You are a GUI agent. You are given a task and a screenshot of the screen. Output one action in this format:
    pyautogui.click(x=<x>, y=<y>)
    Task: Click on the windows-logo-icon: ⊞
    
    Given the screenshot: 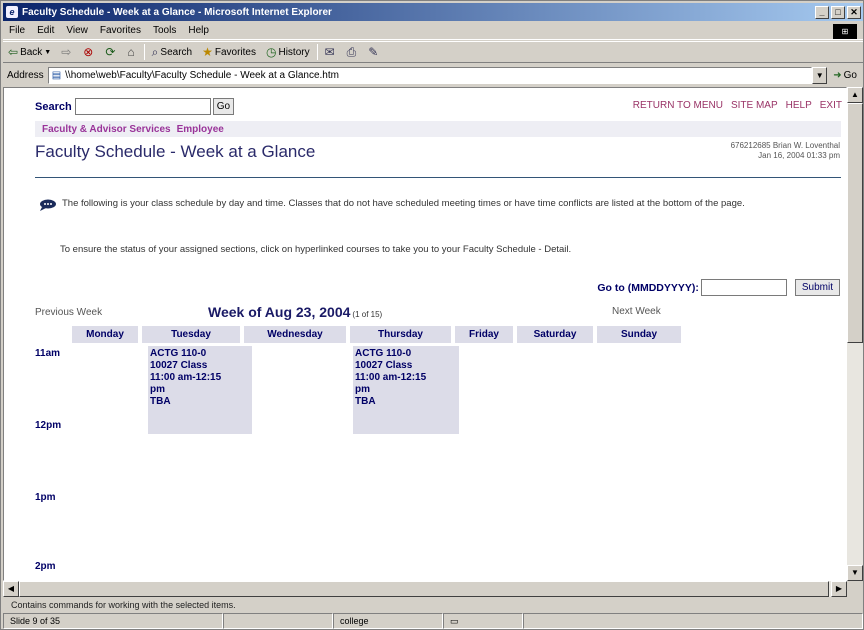 What is the action you would take?
    pyautogui.click(x=845, y=31)
    